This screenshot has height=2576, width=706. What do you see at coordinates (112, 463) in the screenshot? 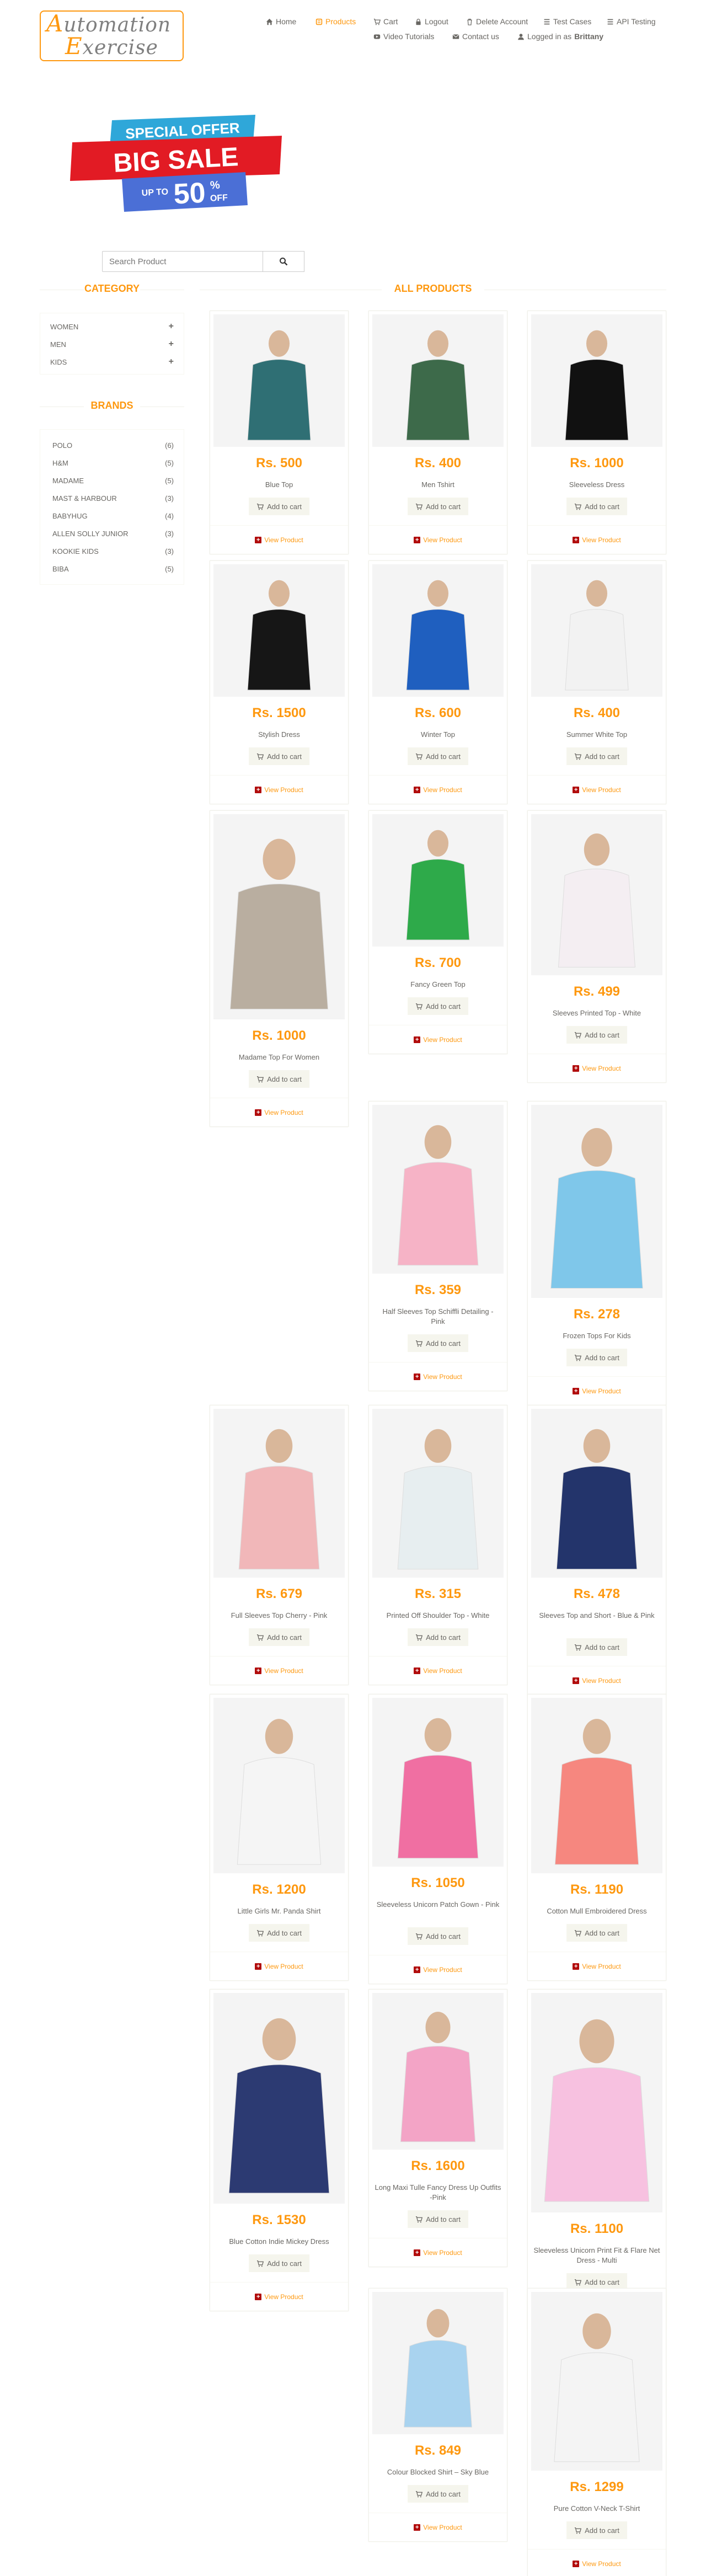
I see `brand-item: H&M (5)` at bounding box center [112, 463].